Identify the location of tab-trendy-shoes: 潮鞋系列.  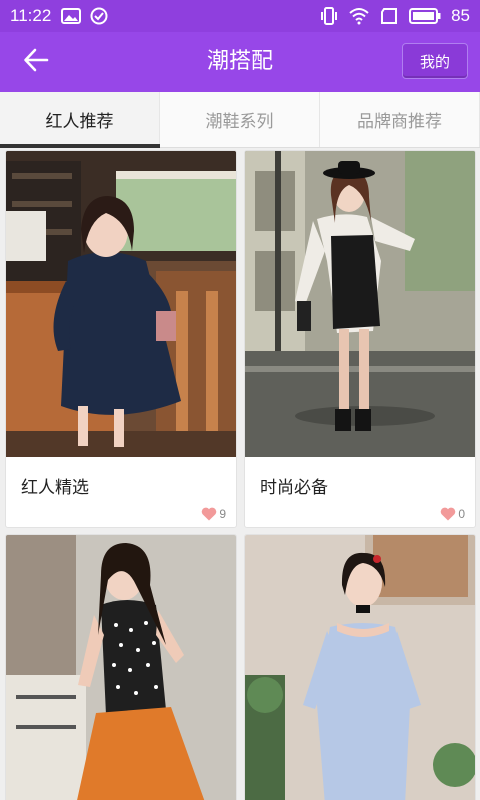
(240, 119).